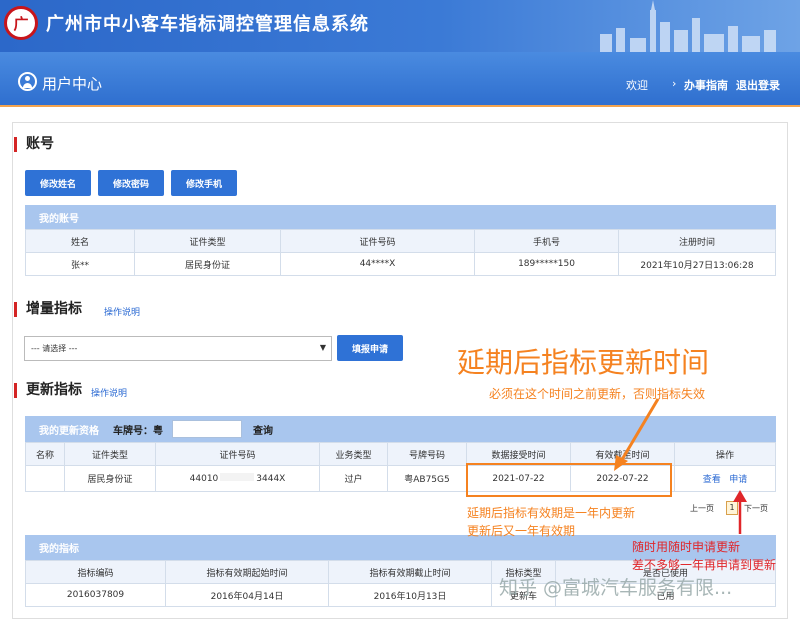 This screenshot has height=619, width=800. Describe the element at coordinates (27, 81) in the screenshot. I see `user-center-icon` at that location.